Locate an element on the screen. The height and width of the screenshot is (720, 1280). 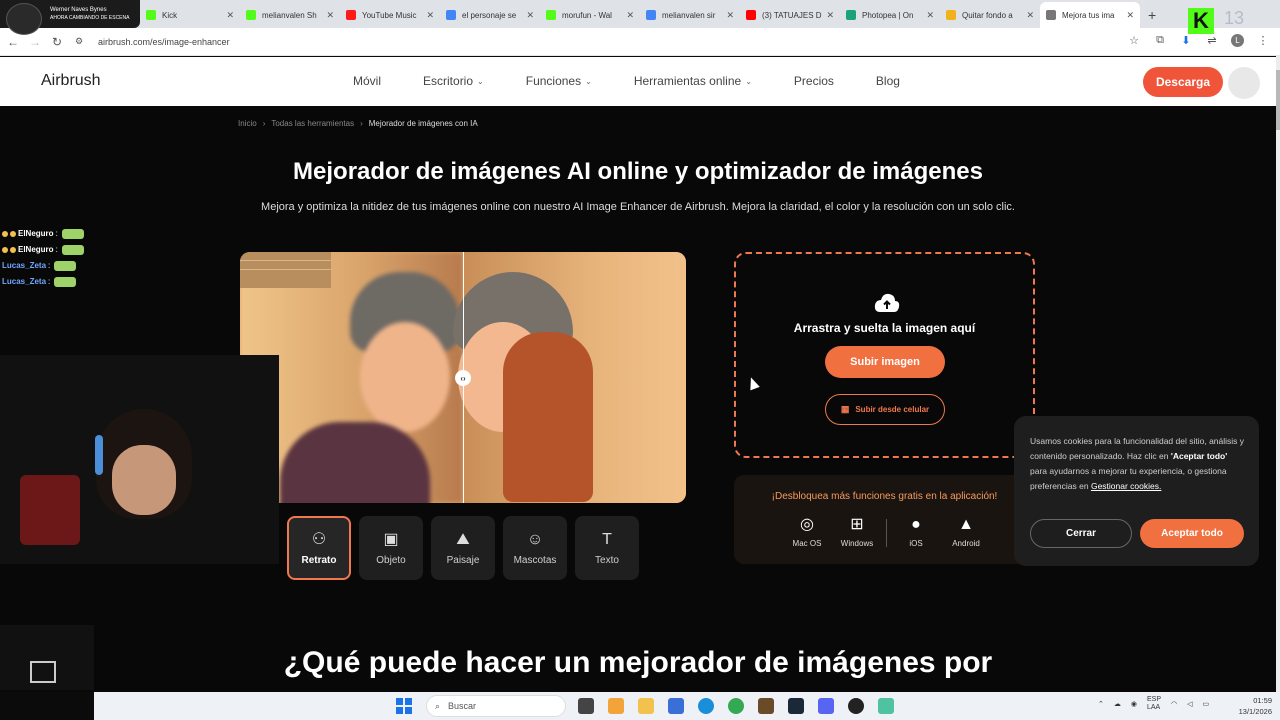
browser-tab: Quitar fondo a ✕ is located at coordinates (990, 15).